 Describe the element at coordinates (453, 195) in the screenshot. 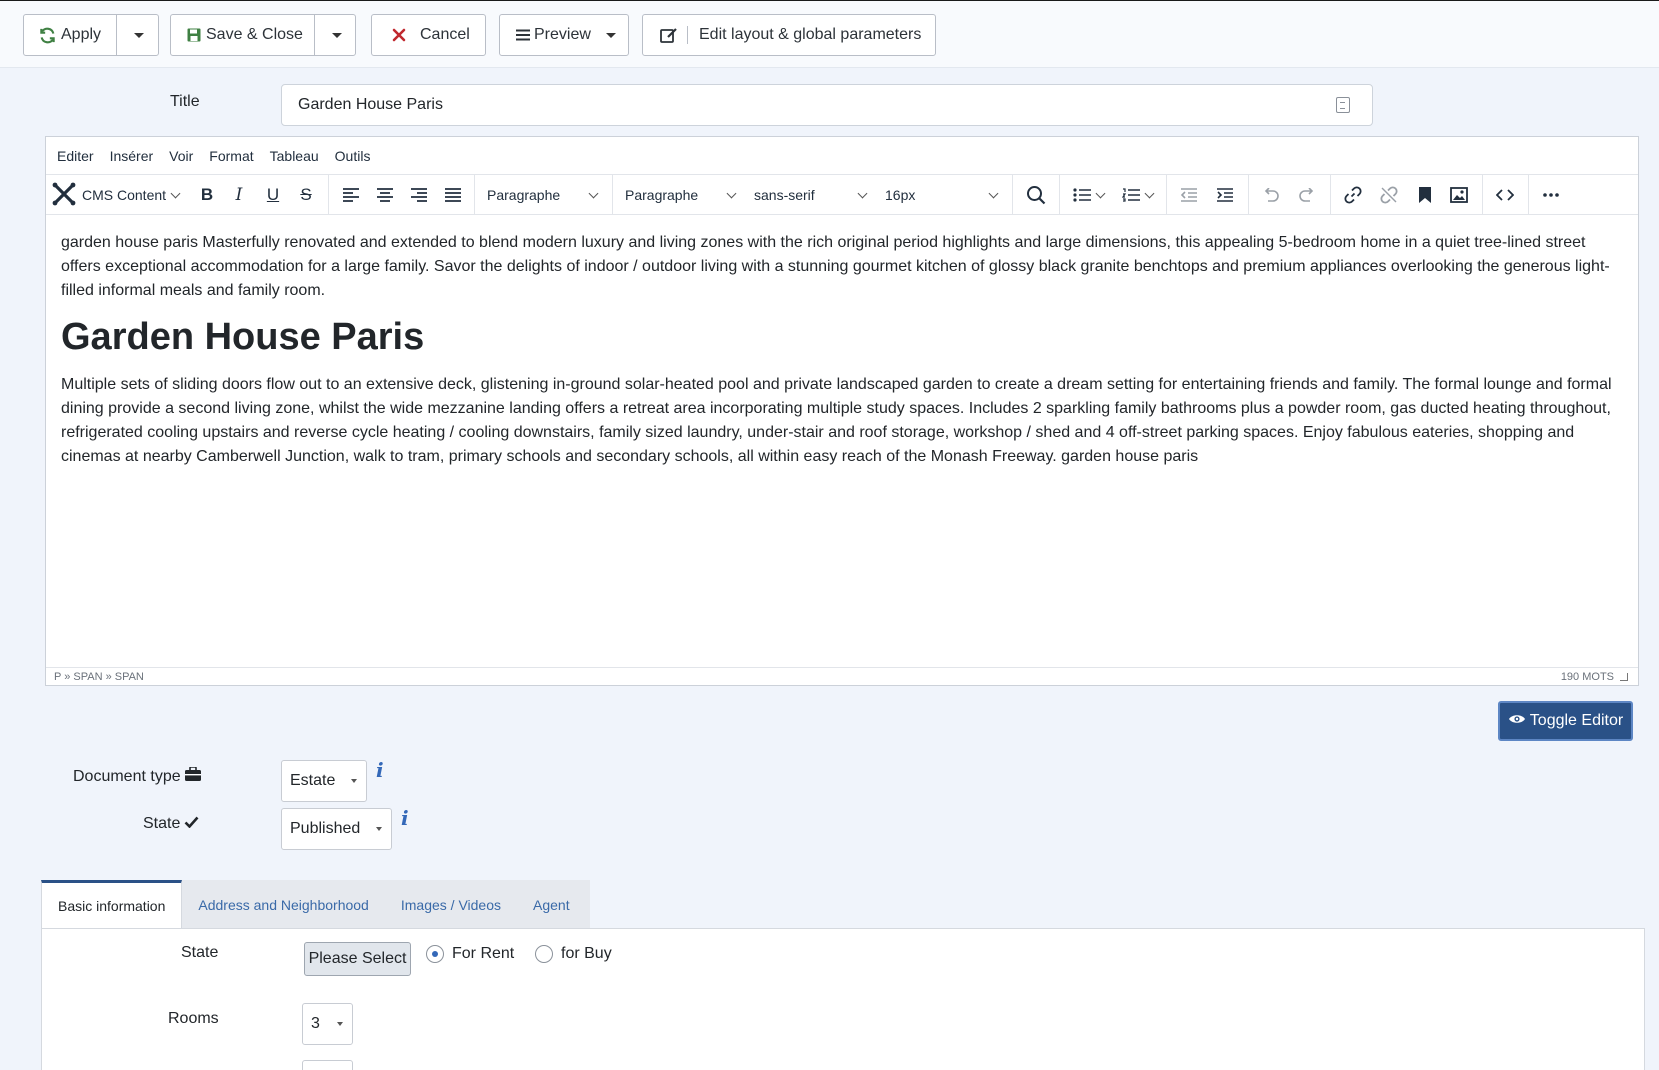

I see `align-justify-icon` at that location.